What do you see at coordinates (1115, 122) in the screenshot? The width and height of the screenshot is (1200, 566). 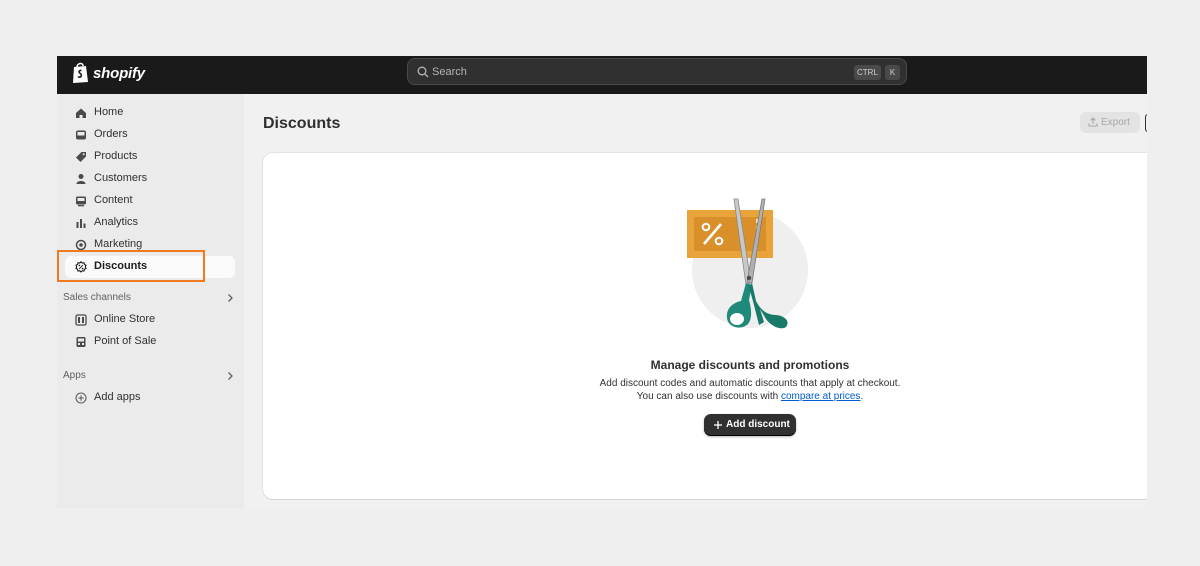 I see `export-label: Export` at bounding box center [1115, 122].